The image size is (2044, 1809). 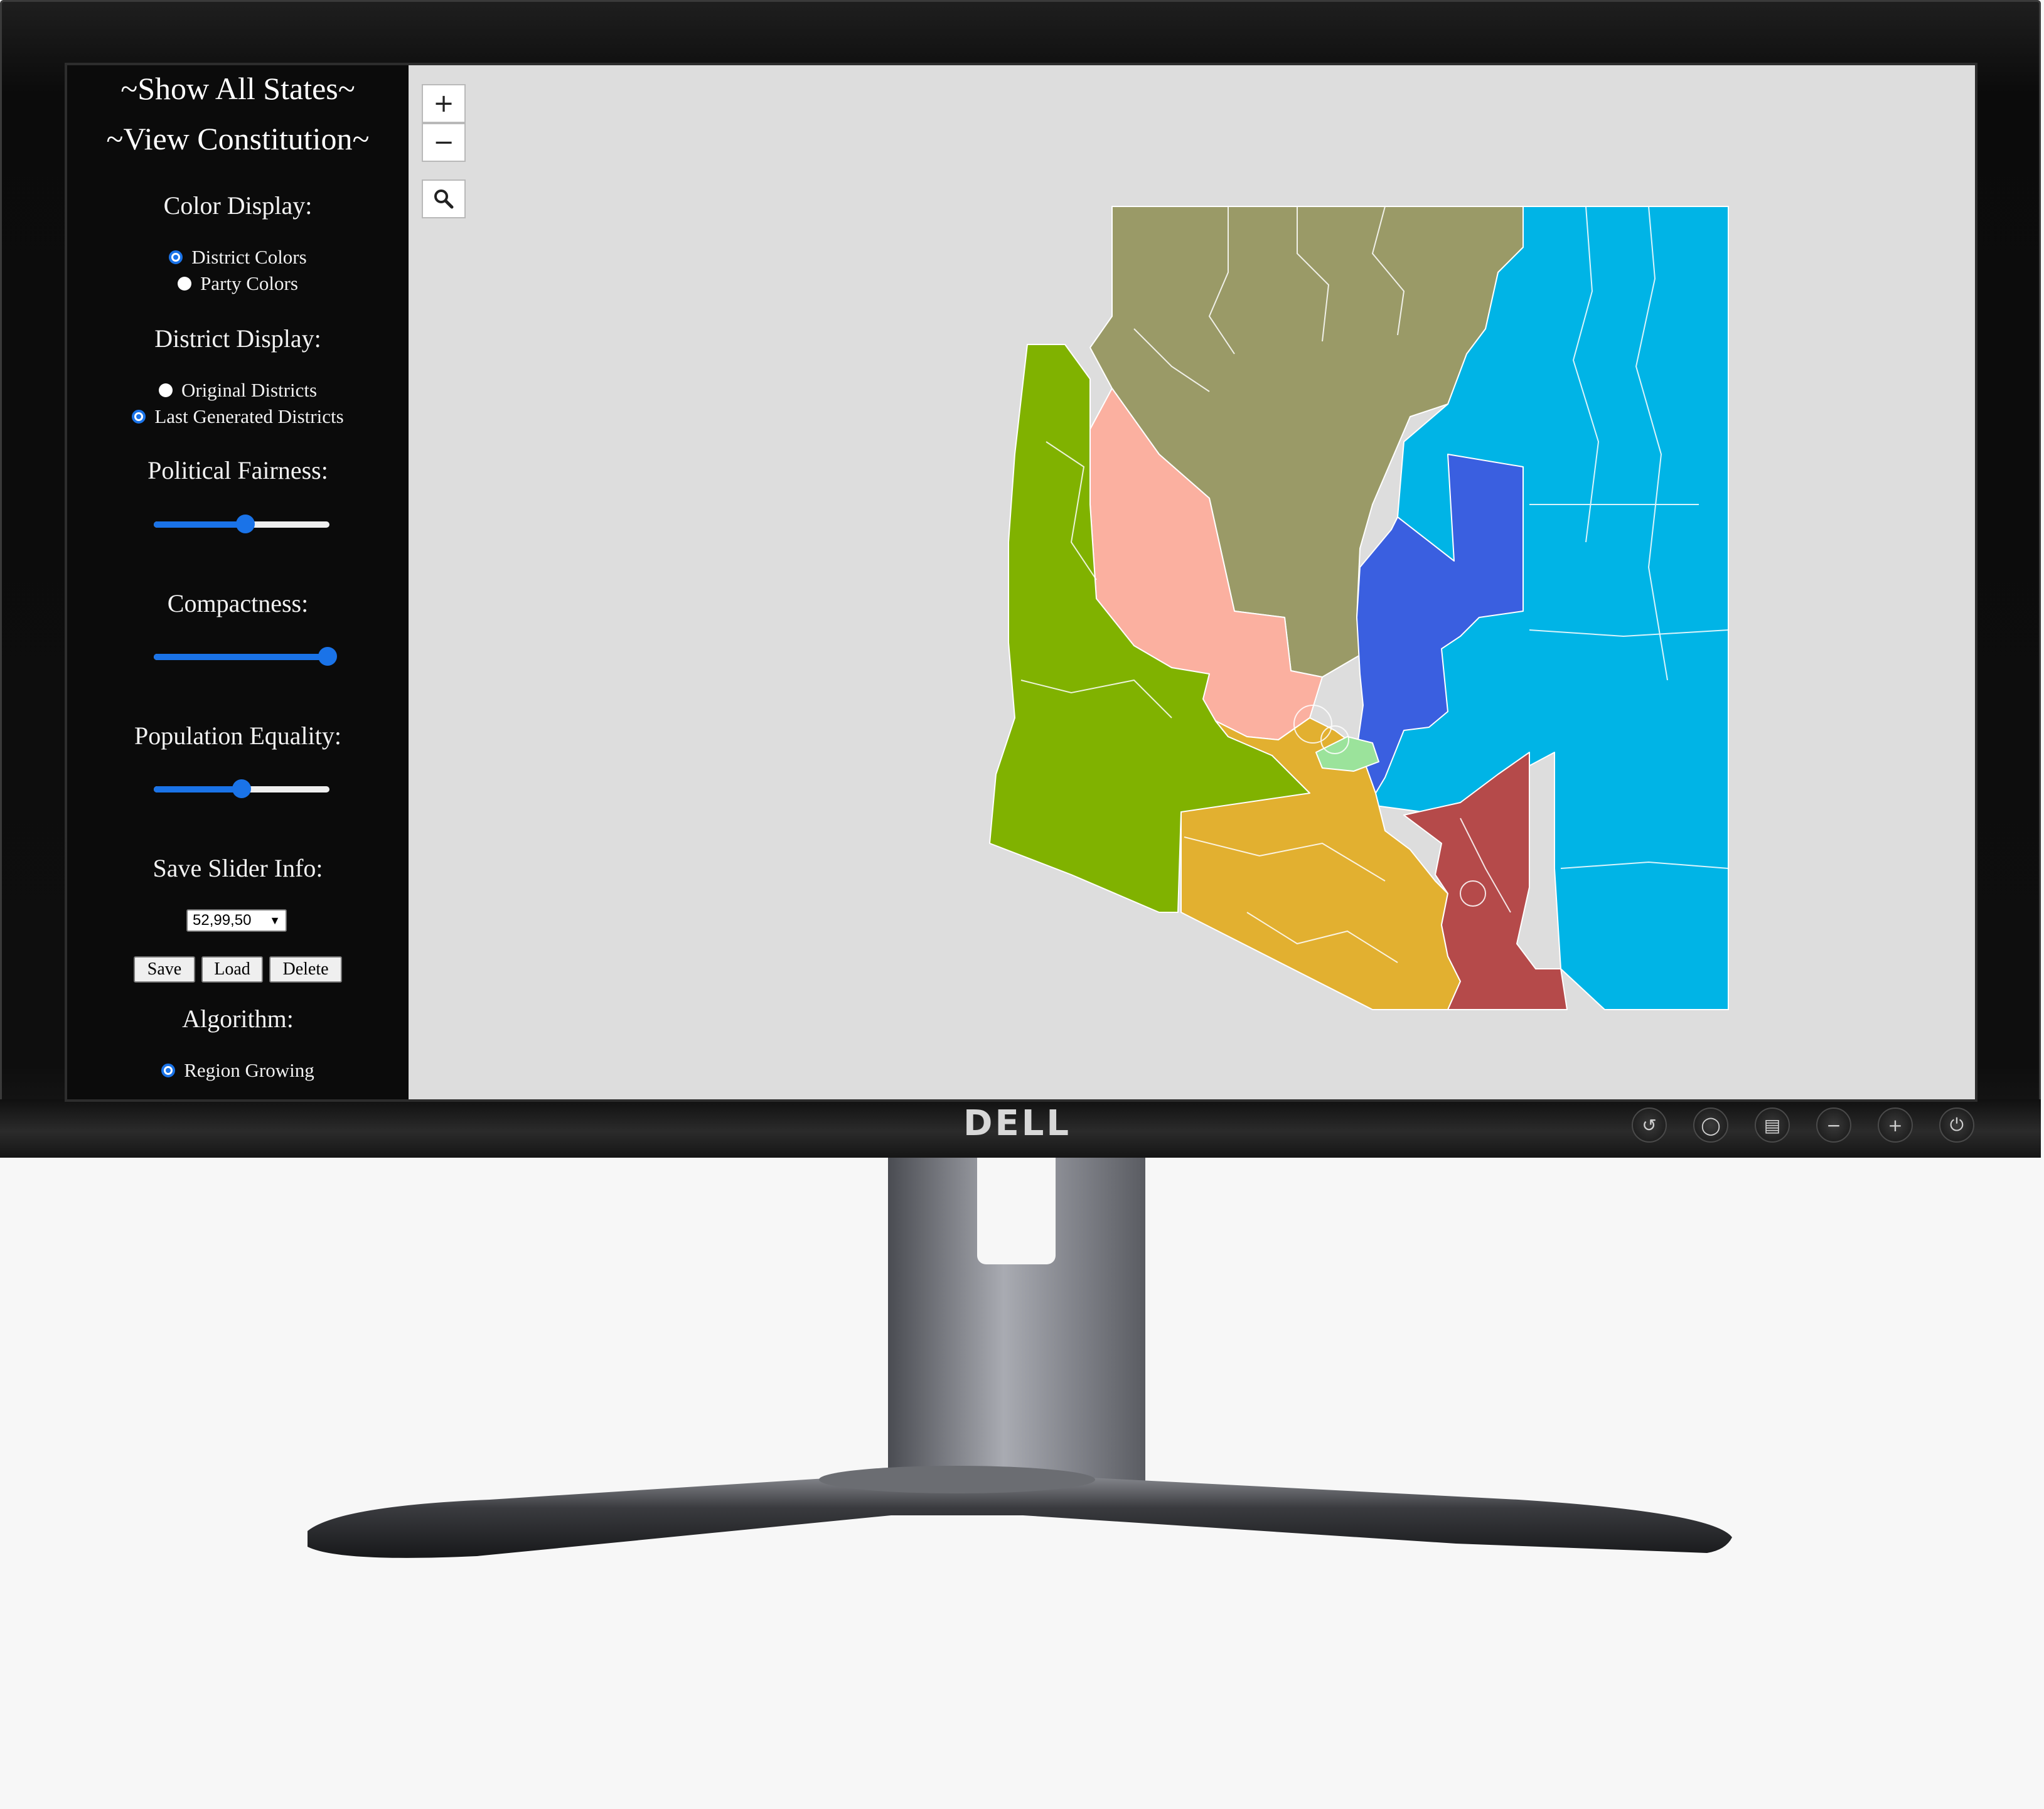 What do you see at coordinates (1016, 1211) in the screenshot?
I see `cable-slot` at bounding box center [1016, 1211].